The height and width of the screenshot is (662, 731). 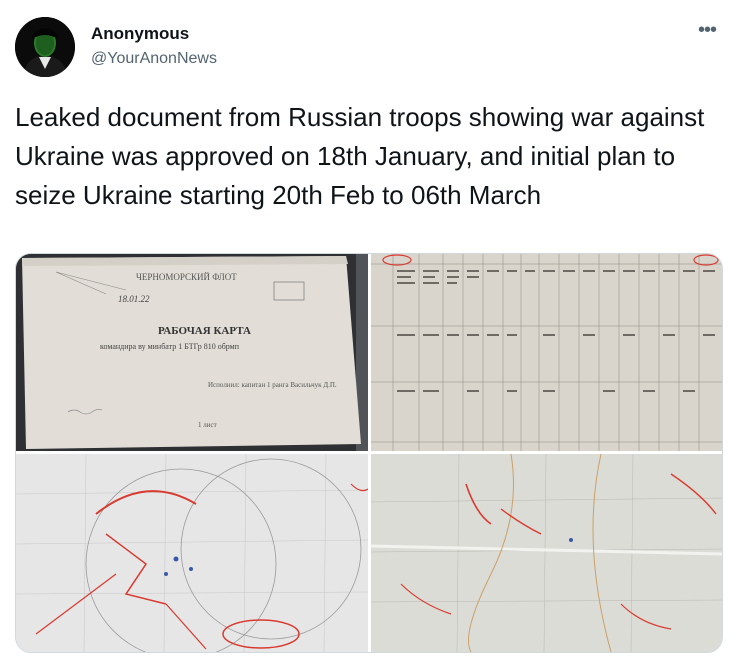 What do you see at coordinates (546, 352) in the screenshot?
I see `media-image-document-table` at bounding box center [546, 352].